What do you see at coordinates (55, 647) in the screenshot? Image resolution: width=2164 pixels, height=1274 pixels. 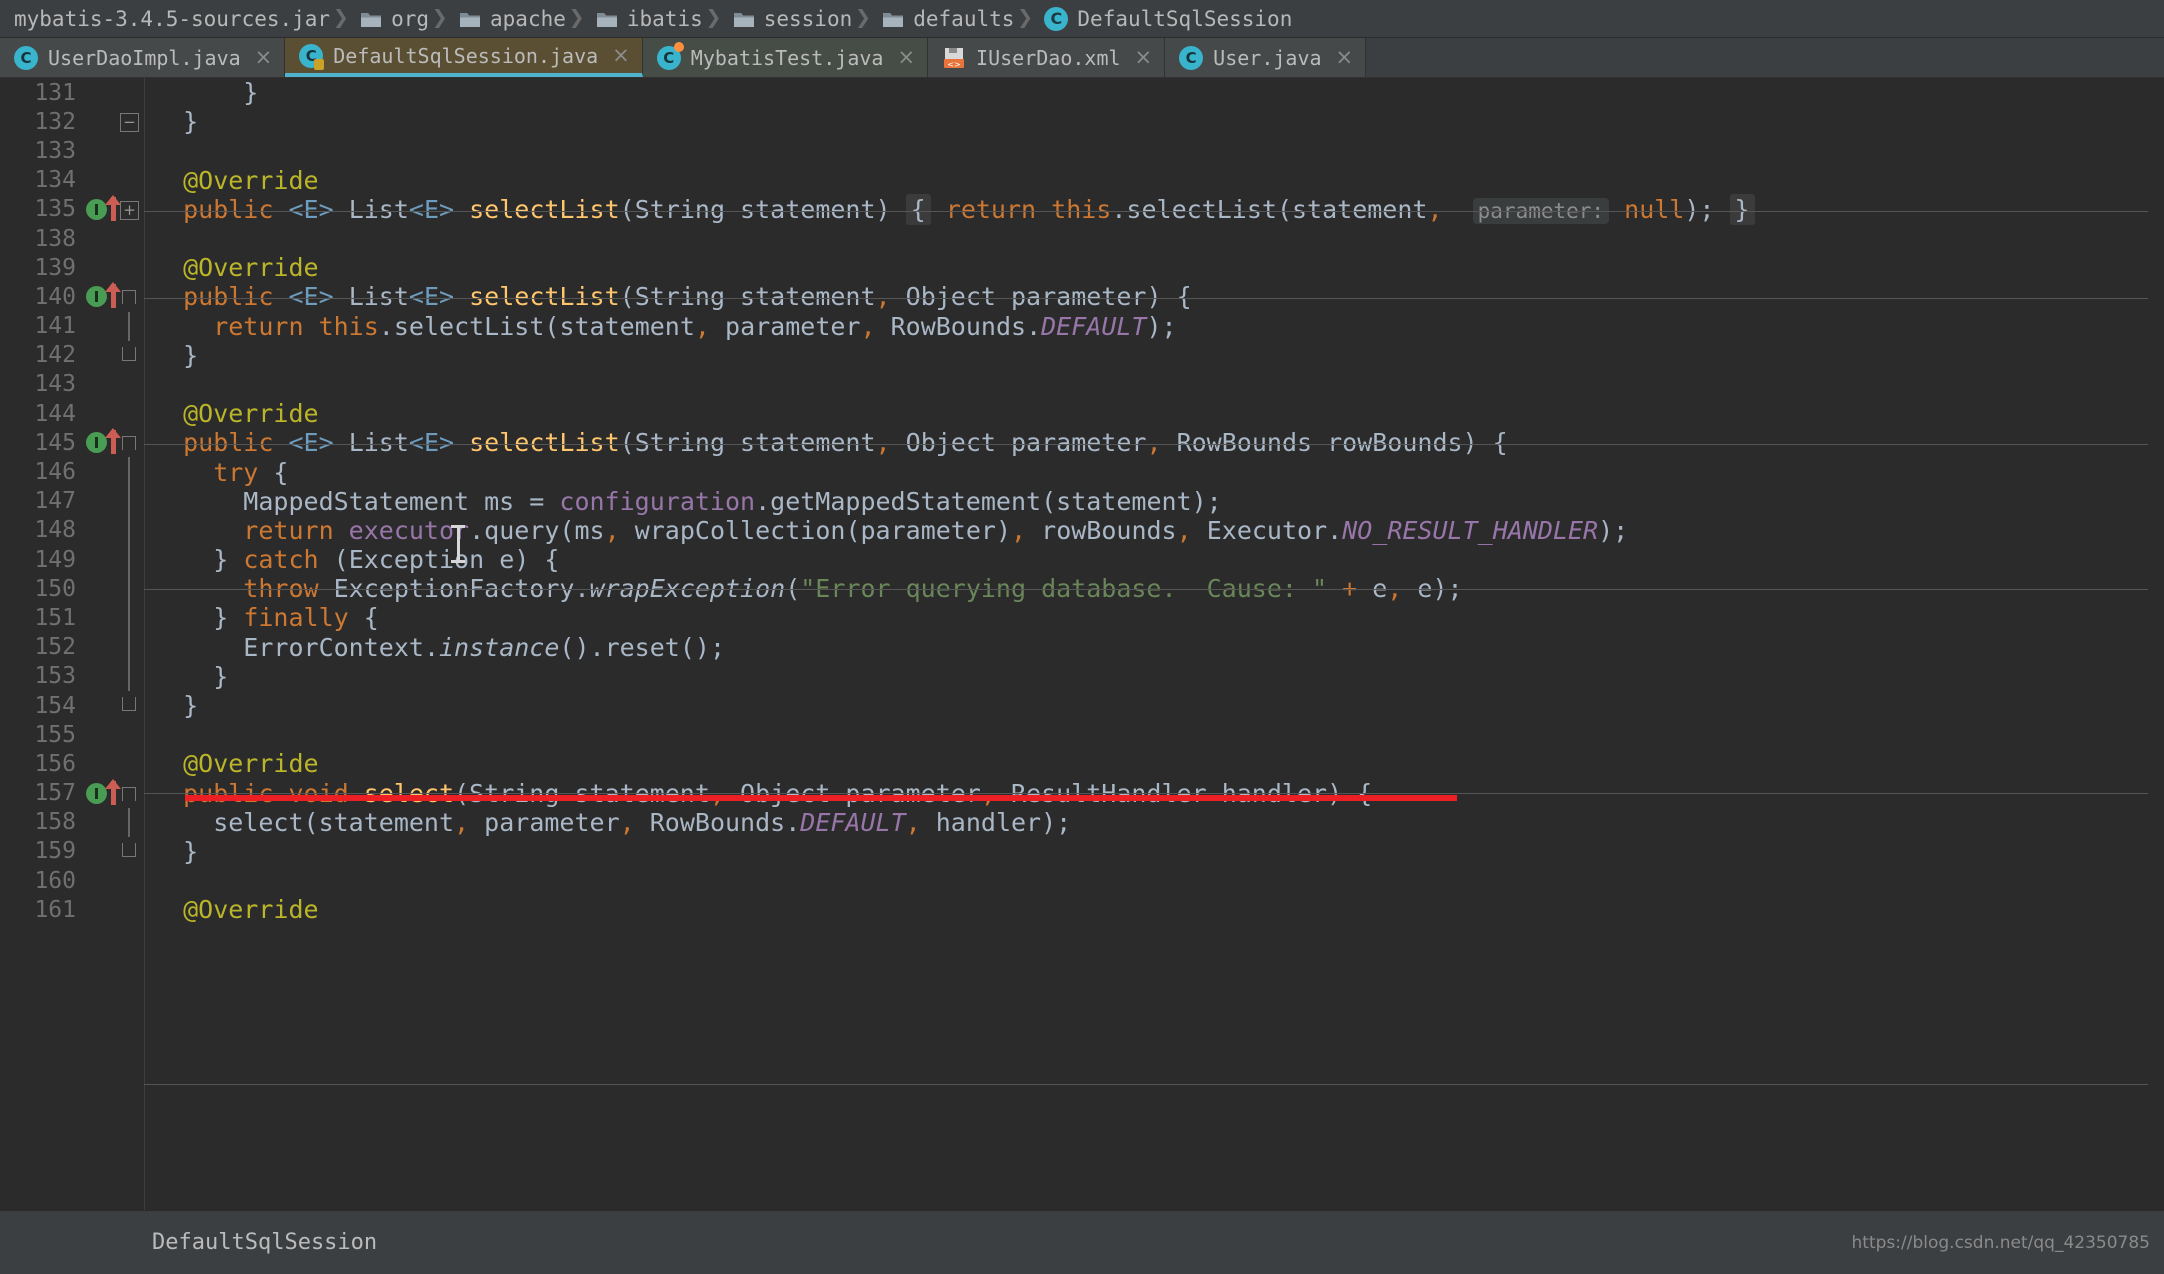 I see `line-number: 152` at bounding box center [55, 647].